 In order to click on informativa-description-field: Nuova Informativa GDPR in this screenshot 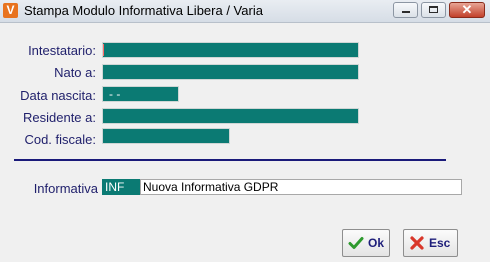, I will do `click(301, 187)`.